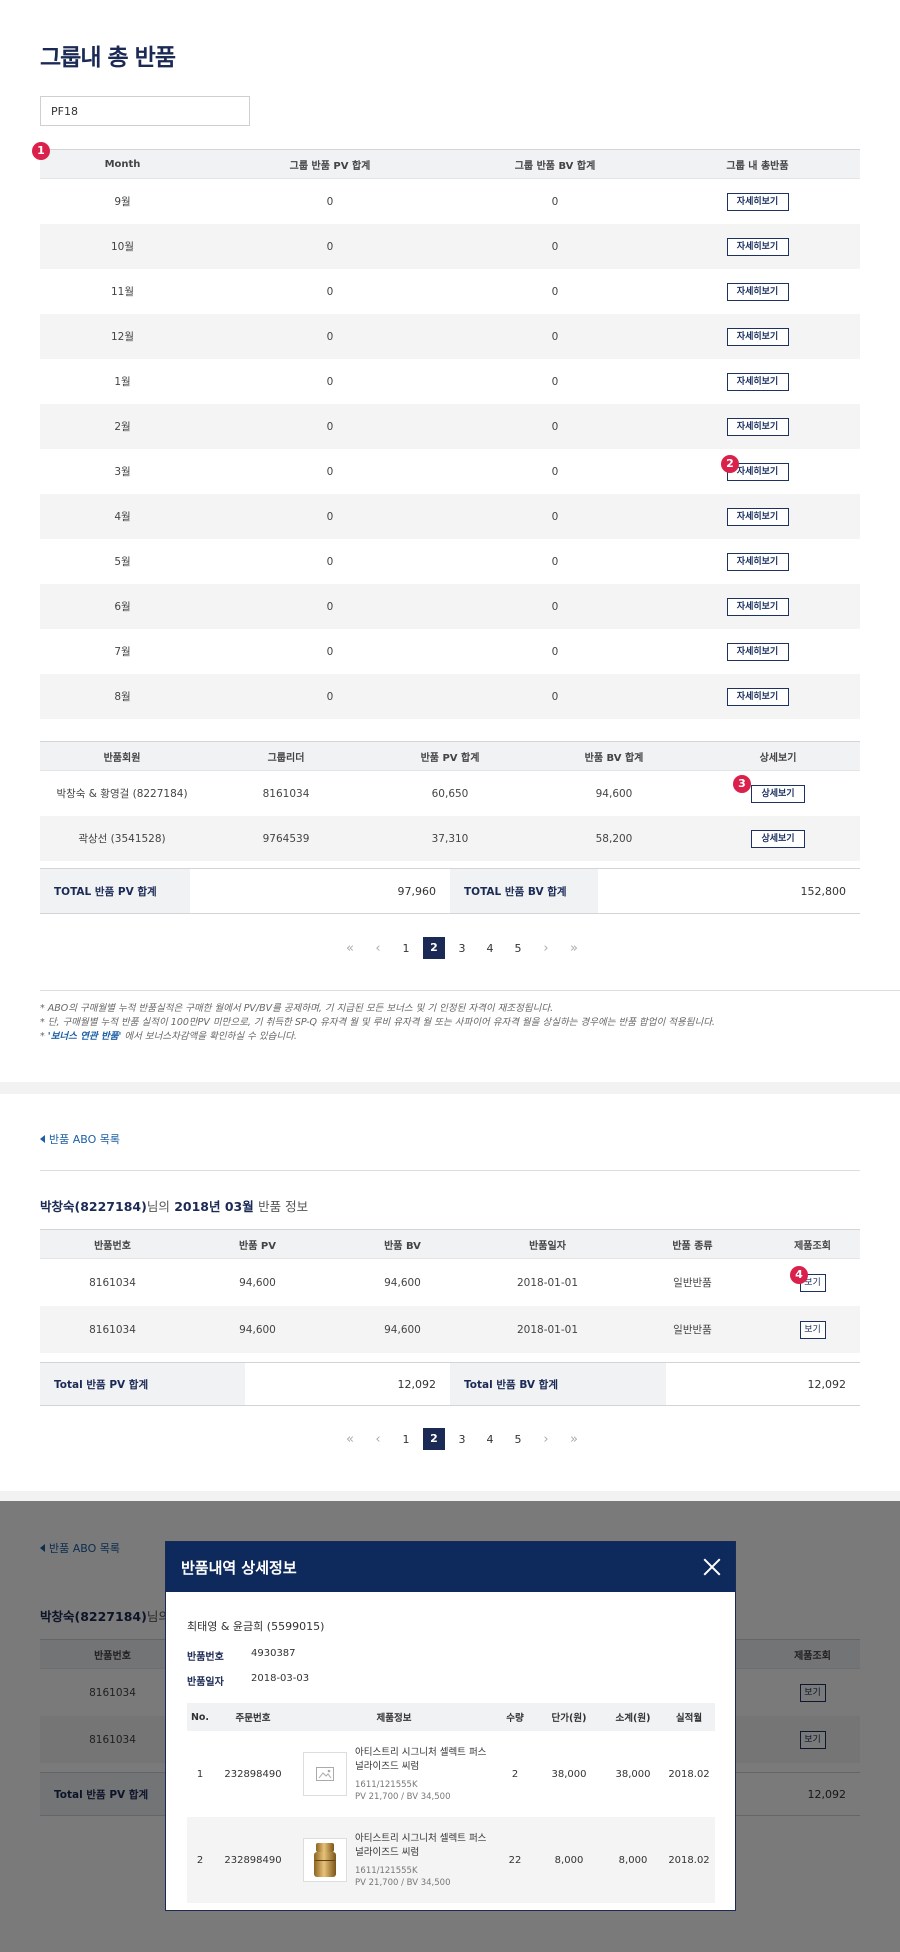  What do you see at coordinates (633, 1774) in the screenshot?
I see `subtotal: 38,000` at bounding box center [633, 1774].